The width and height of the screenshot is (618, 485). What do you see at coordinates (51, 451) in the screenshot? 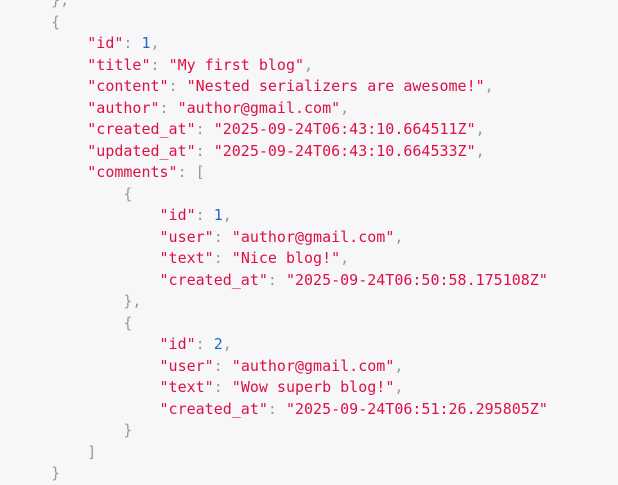
I see `json-line: ]` at bounding box center [51, 451].